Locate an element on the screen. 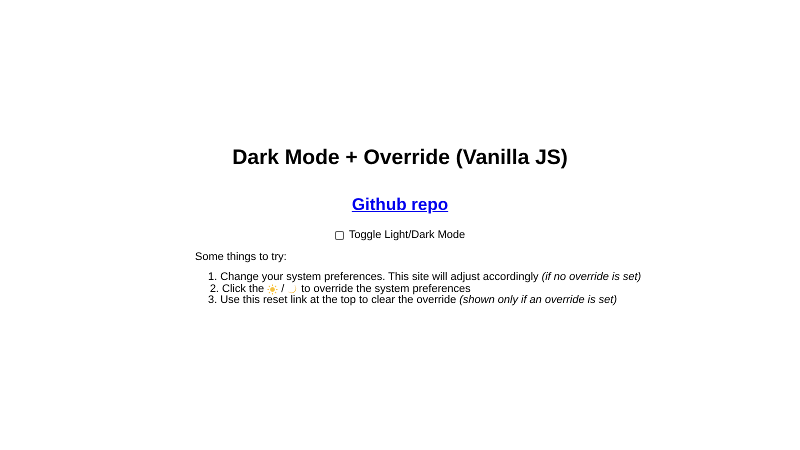 This screenshot has width=800, height=450. slash-text: / is located at coordinates (282, 289).